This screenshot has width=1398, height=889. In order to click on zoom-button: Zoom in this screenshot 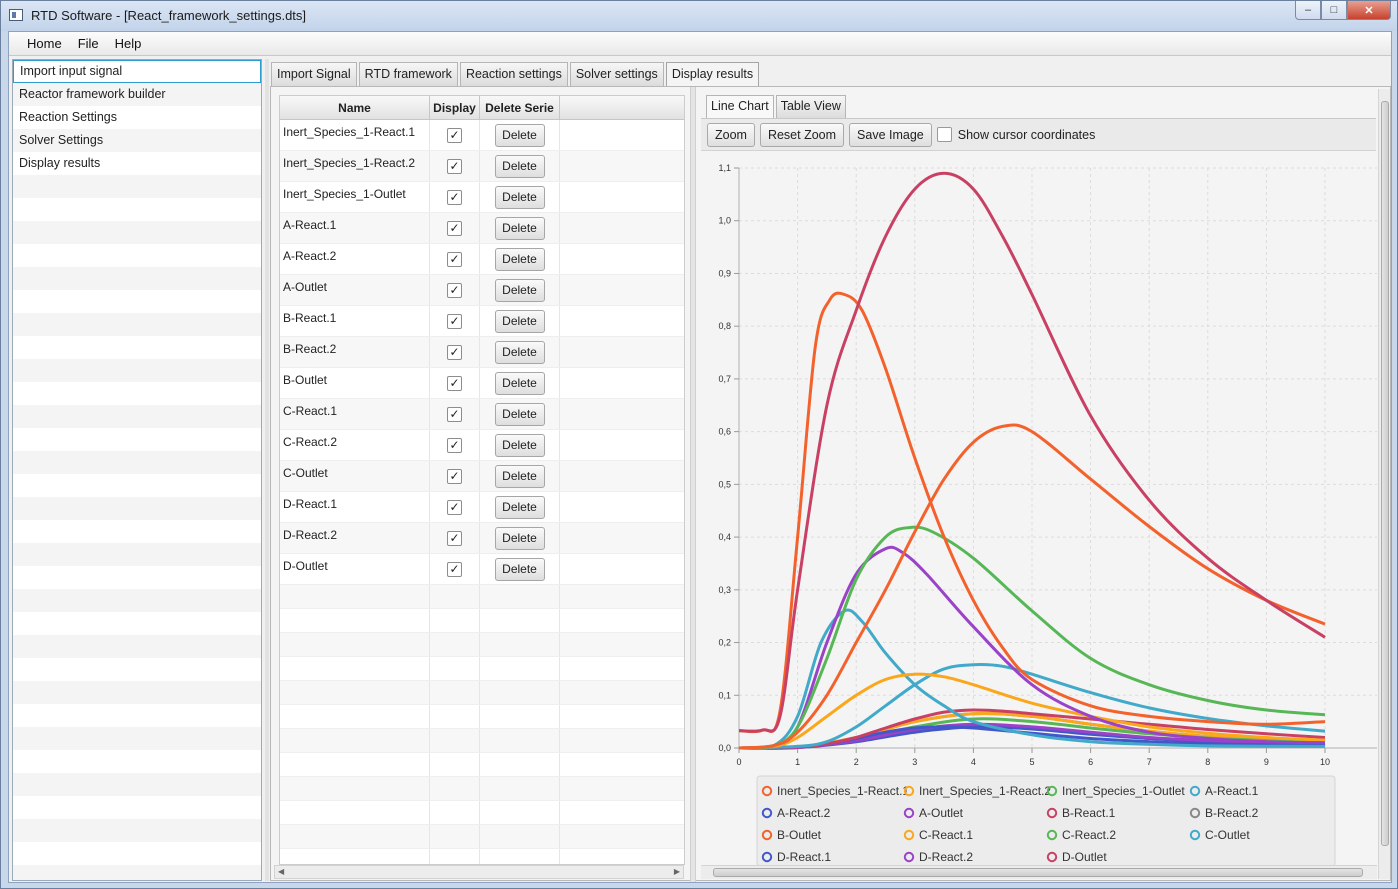, I will do `click(731, 134)`.